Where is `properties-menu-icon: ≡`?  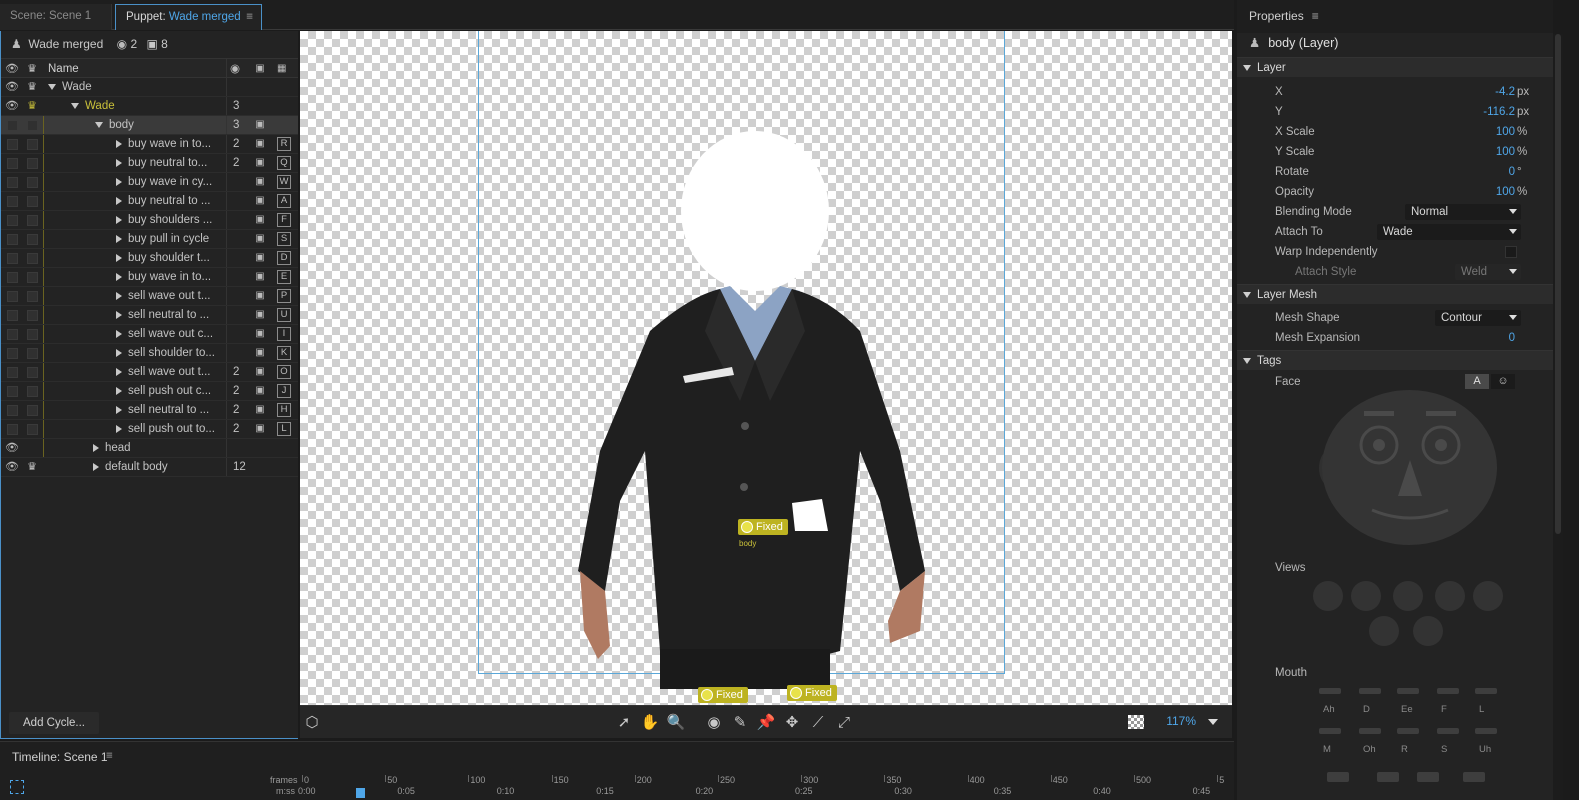
properties-menu-icon: ≡ is located at coordinates (1315, 16).